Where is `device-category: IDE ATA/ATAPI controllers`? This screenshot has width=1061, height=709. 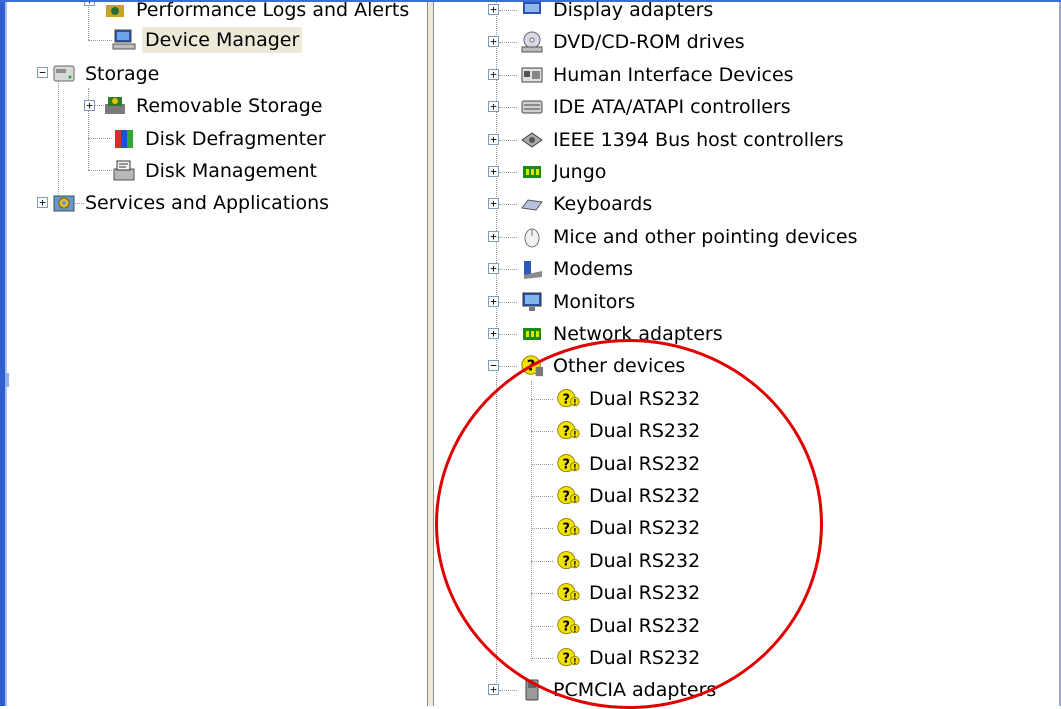
device-category: IDE ATA/ATAPI controllers is located at coordinates (657, 107).